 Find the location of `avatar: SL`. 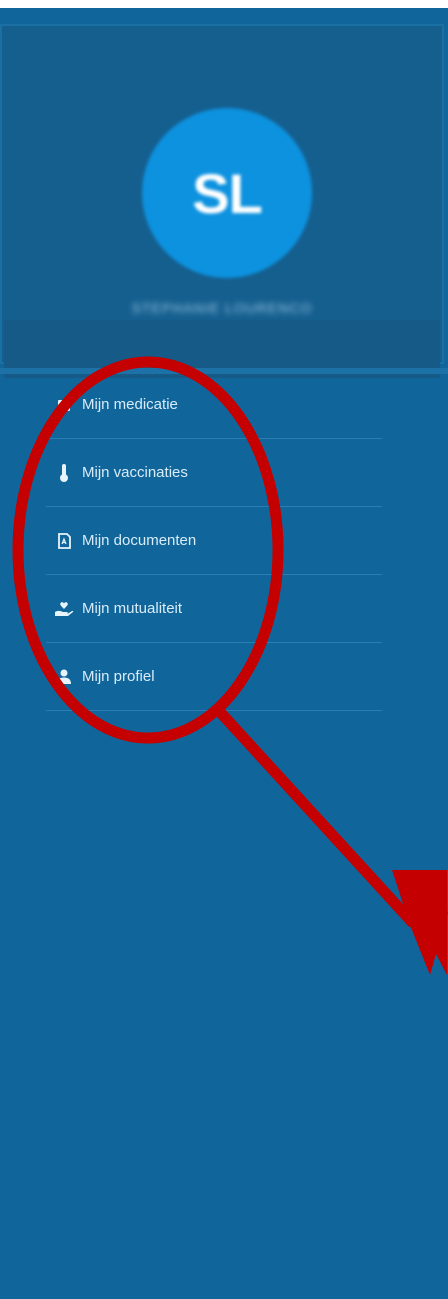

avatar: SL is located at coordinates (227, 193).